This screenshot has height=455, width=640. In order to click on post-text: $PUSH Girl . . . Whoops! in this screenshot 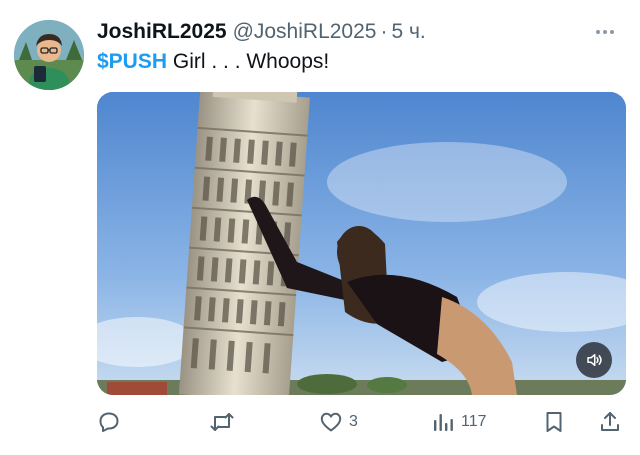, I will do `click(213, 62)`.